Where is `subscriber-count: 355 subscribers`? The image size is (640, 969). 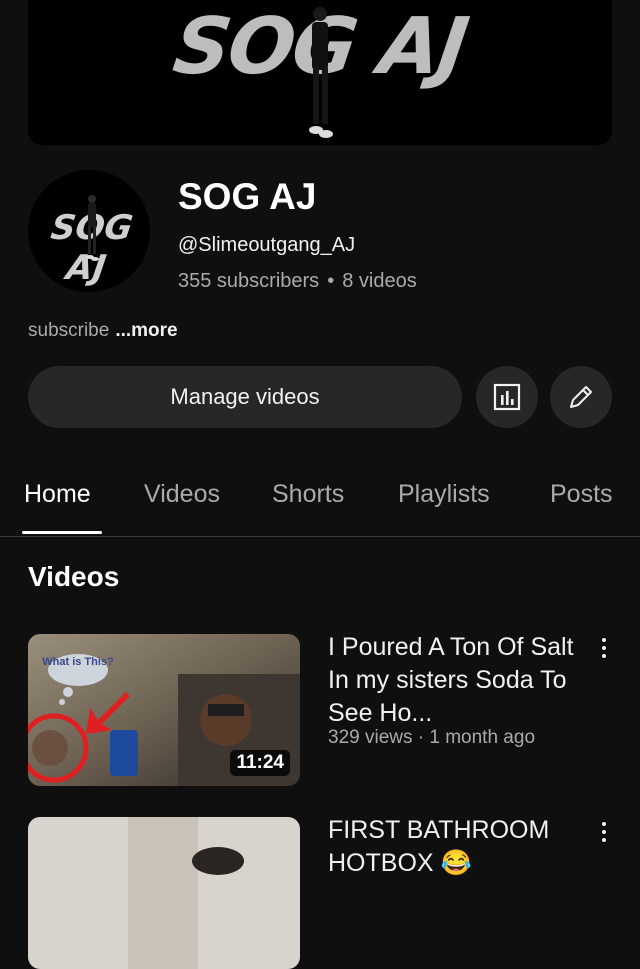
subscriber-count: 355 subscribers is located at coordinates (249, 281).